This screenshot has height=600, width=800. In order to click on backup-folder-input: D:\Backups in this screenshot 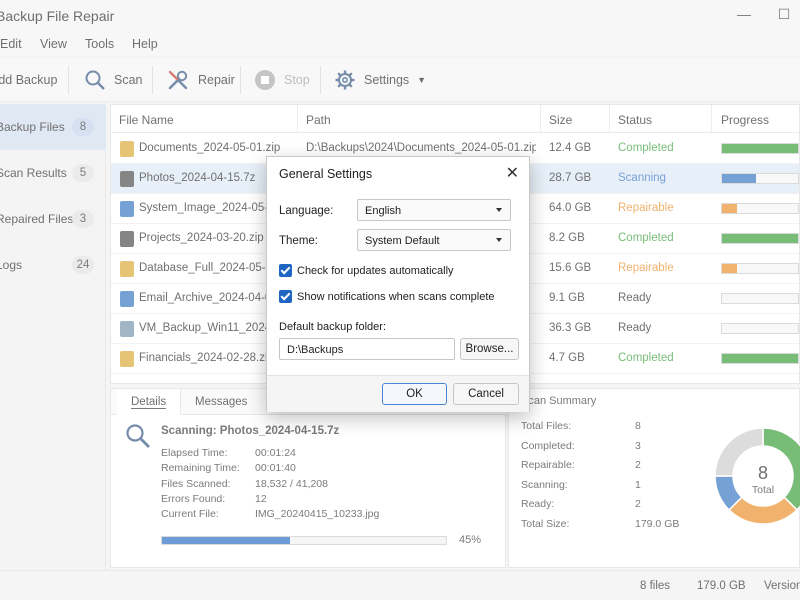, I will do `click(367, 349)`.